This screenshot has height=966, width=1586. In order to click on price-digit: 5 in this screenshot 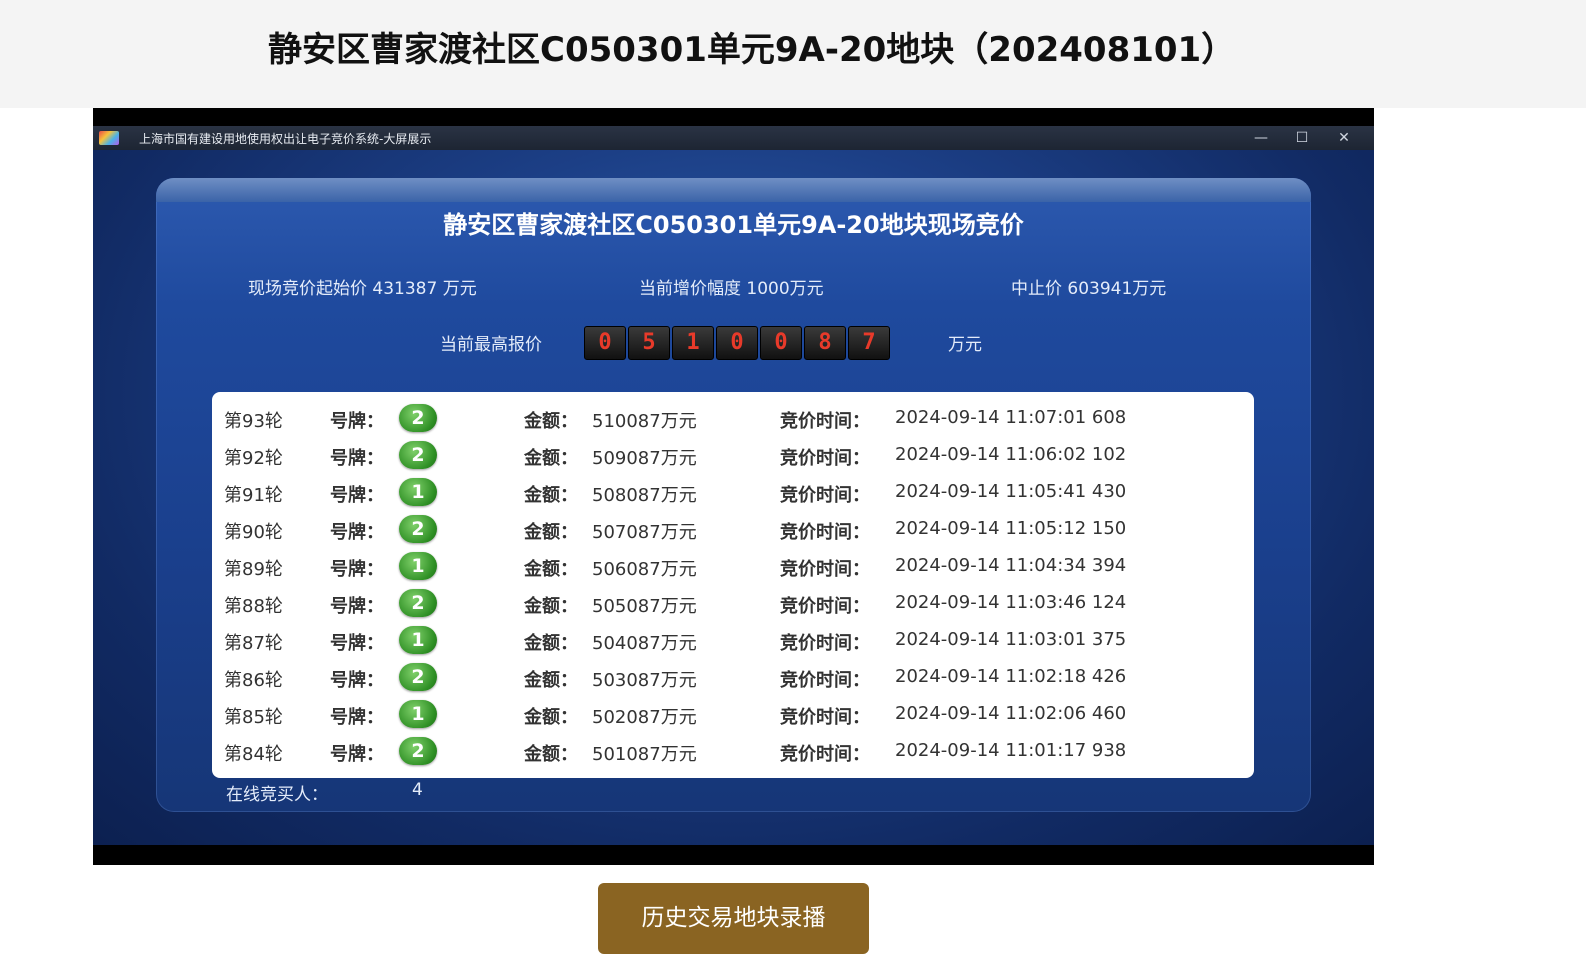, I will do `click(649, 343)`.